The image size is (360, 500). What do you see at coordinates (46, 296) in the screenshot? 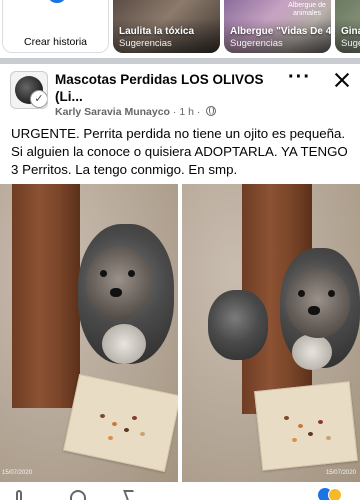
I see `table-leg` at bounding box center [46, 296].